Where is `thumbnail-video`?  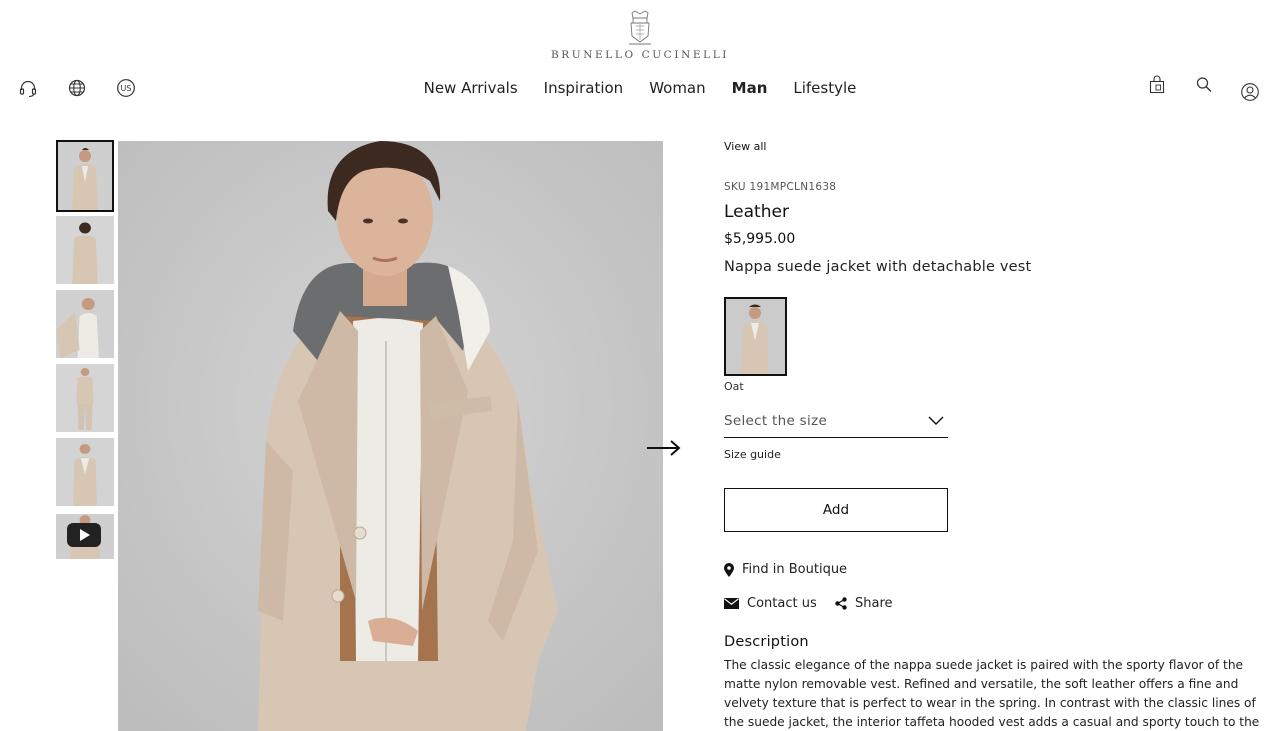 thumbnail-video is located at coordinates (85, 536).